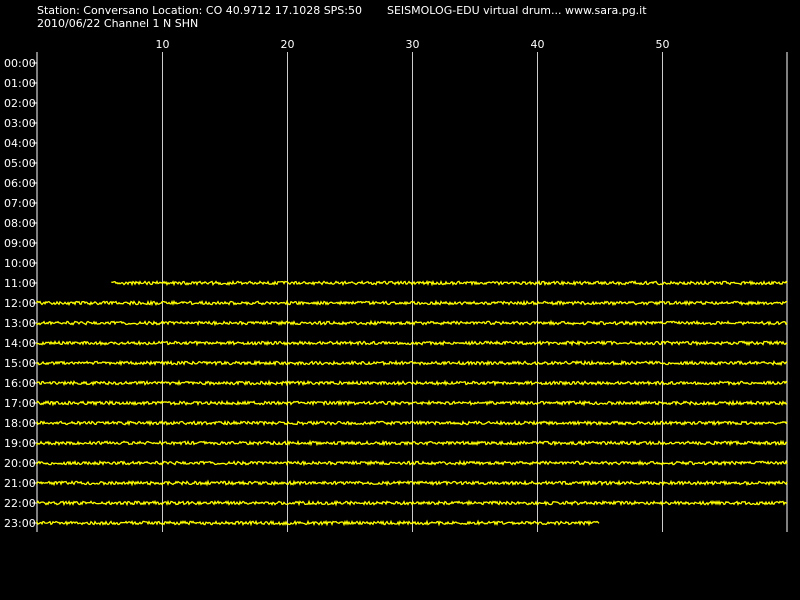 This screenshot has height=600, width=800. I want to click on x-tick-label-50: 50, so click(663, 44).